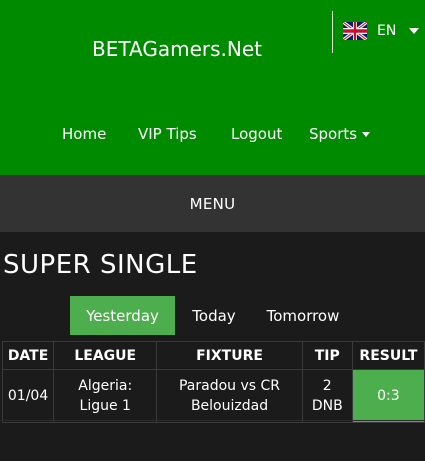 Image resolution: width=425 pixels, height=461 pixels. Describe the element at coordinates (212, 420) in the screenshot. I see `divider` at that location.